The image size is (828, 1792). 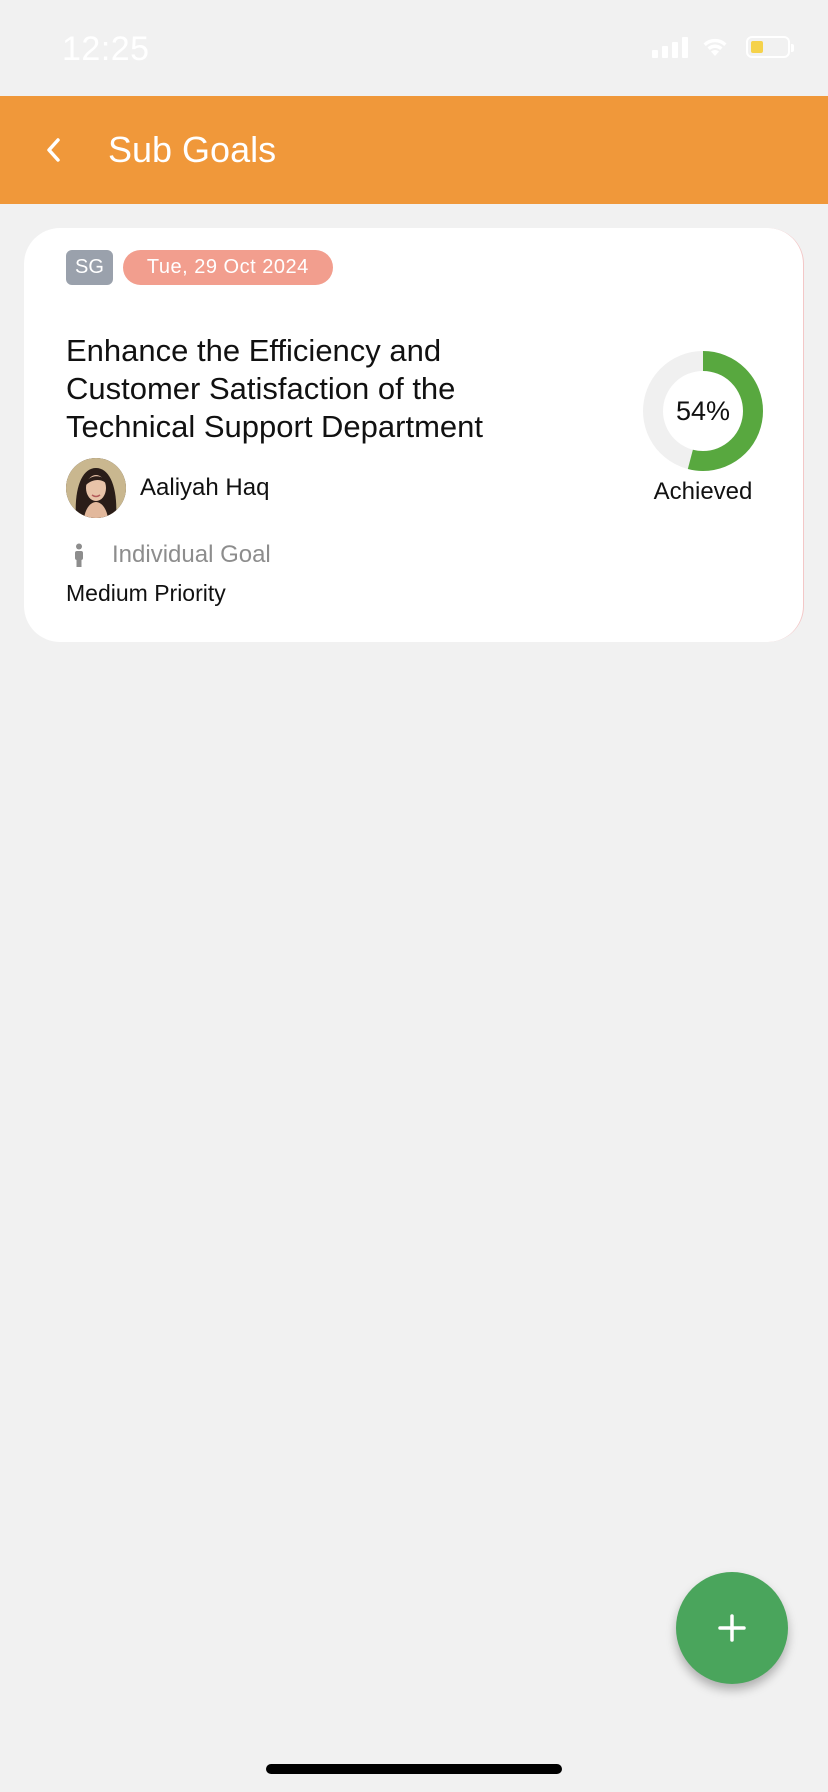 I want to click on app-header: Sub Goals, so click(x=414, y=150).